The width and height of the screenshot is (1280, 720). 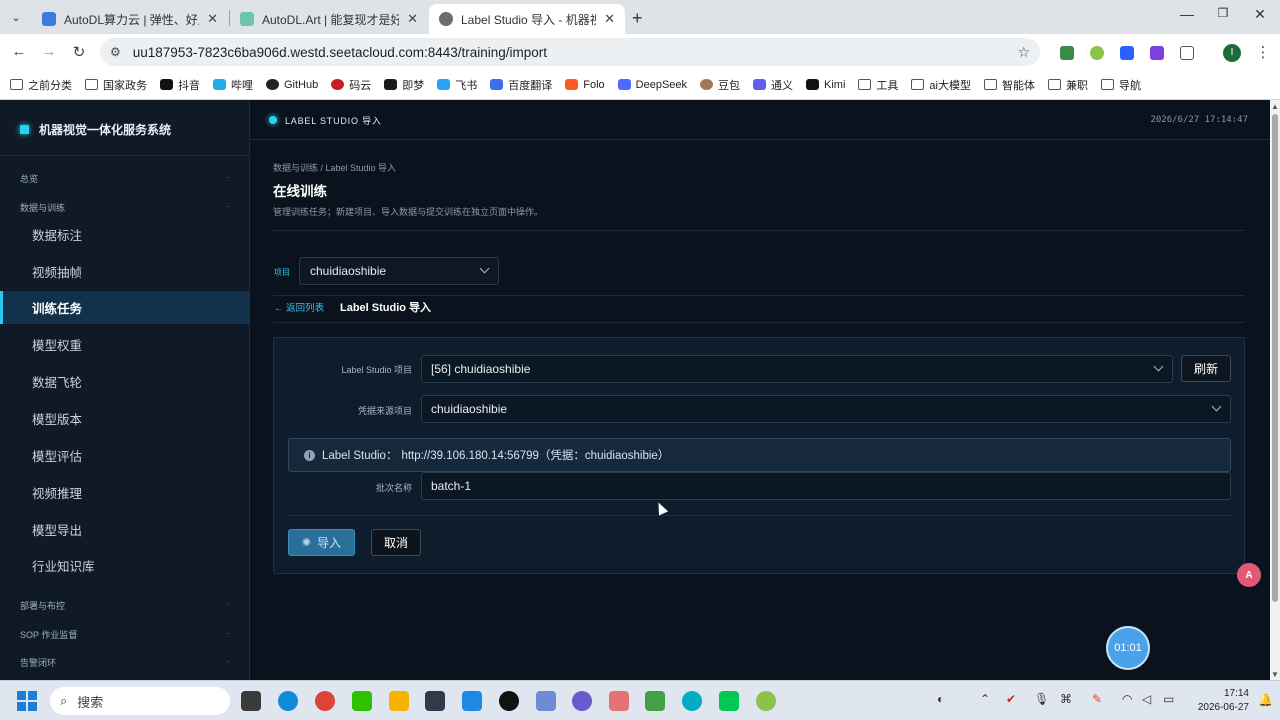 What do you see at coordinates (1232, 53) in the screenshot?
I see `profile-avatar: I` at bounding box center [1232, 53].